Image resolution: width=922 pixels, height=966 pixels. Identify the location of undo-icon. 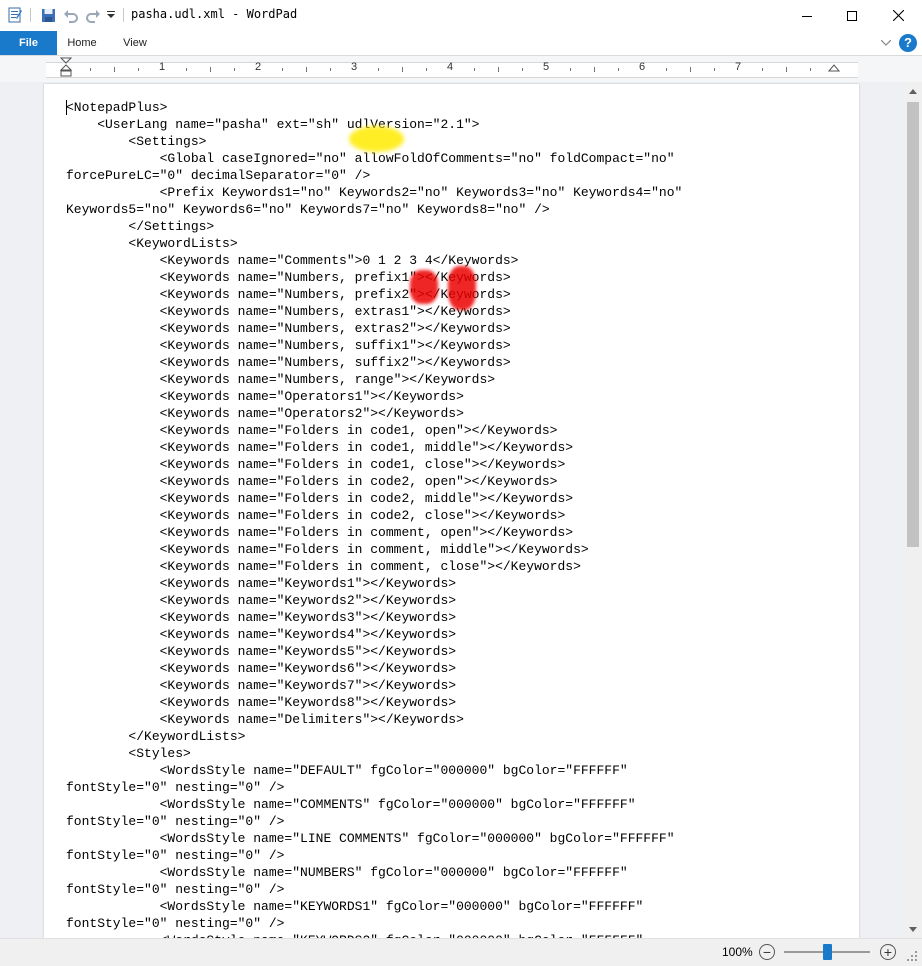
(71, 15).